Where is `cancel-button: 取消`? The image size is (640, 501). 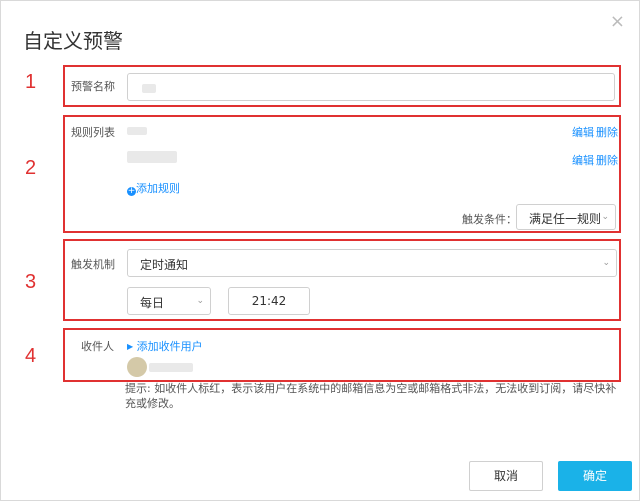 cancel-button: 取消 is located at coordinates (506, 476).